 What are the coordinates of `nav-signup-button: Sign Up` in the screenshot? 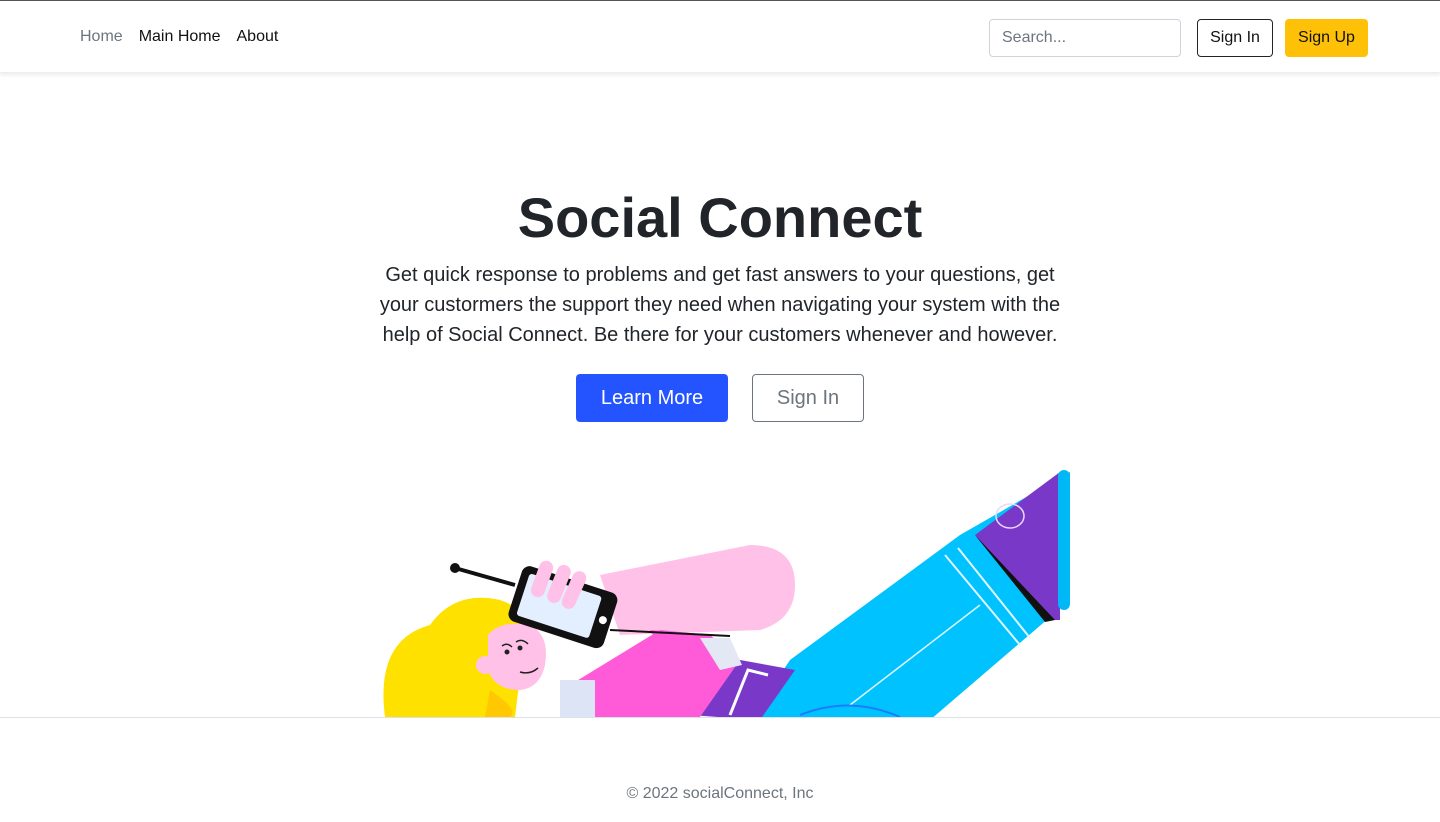 It's located at (1326, 38).